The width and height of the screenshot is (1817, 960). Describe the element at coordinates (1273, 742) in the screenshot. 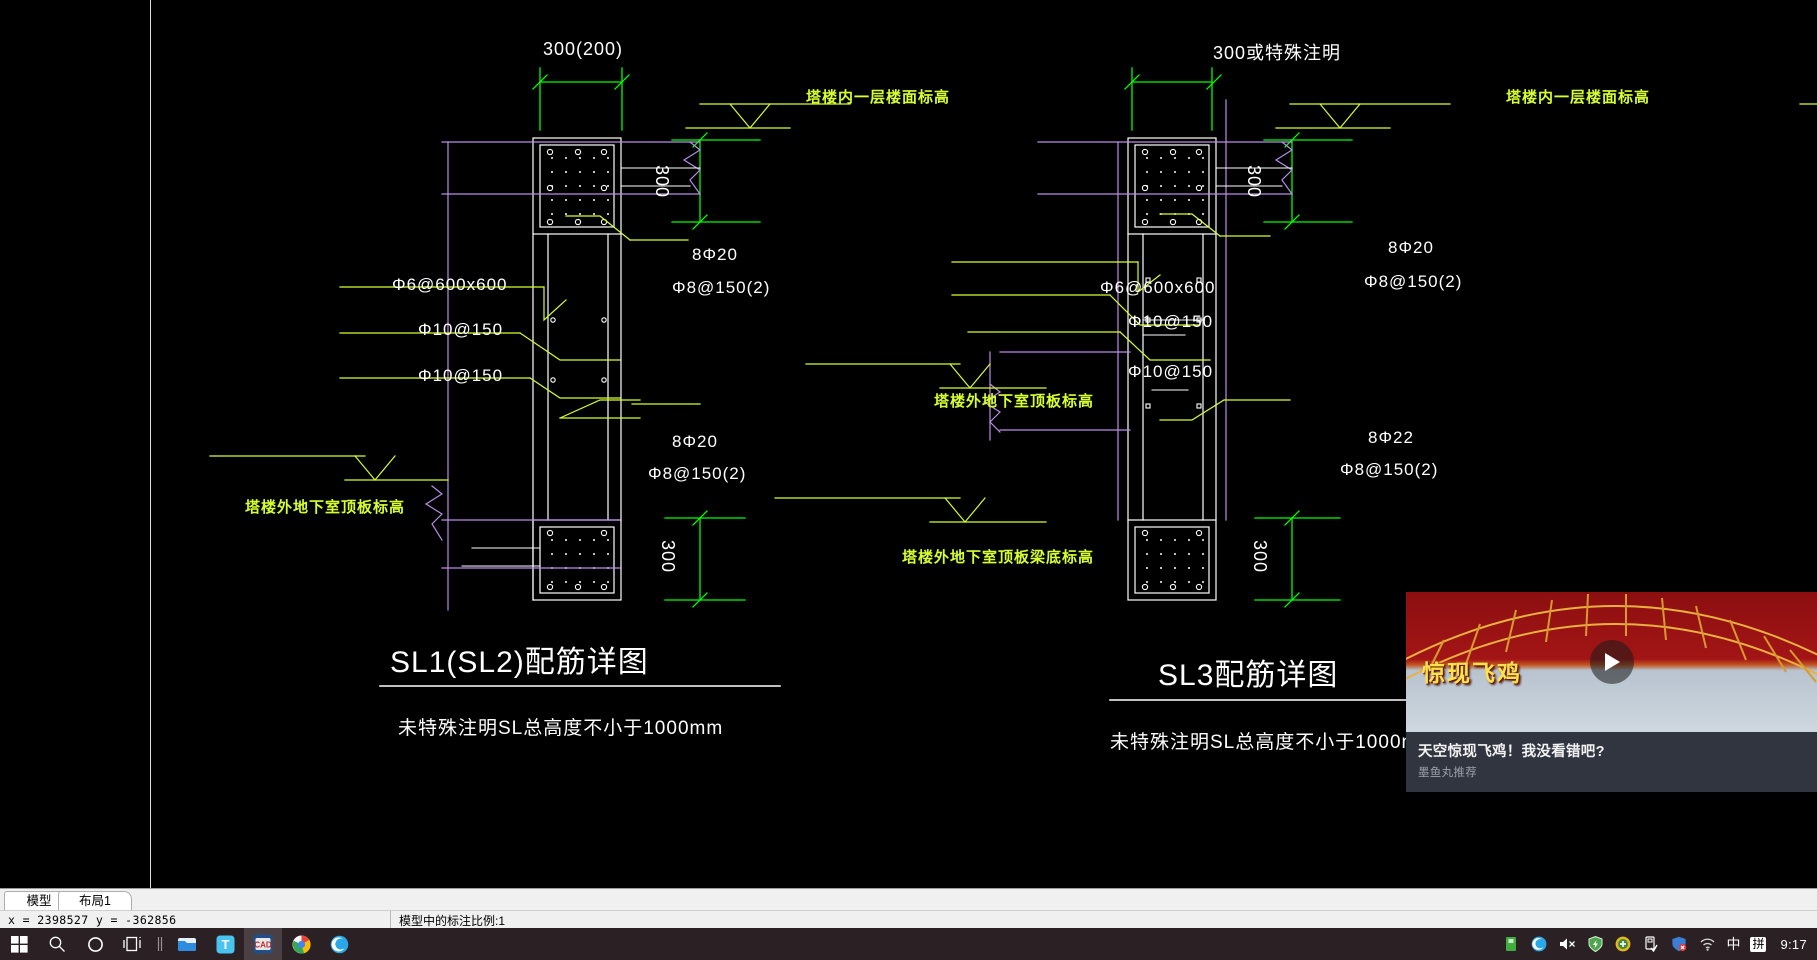

I see `right-detail-subtitle: 未特殊注明SL总高度不小于1000mm` at that location.